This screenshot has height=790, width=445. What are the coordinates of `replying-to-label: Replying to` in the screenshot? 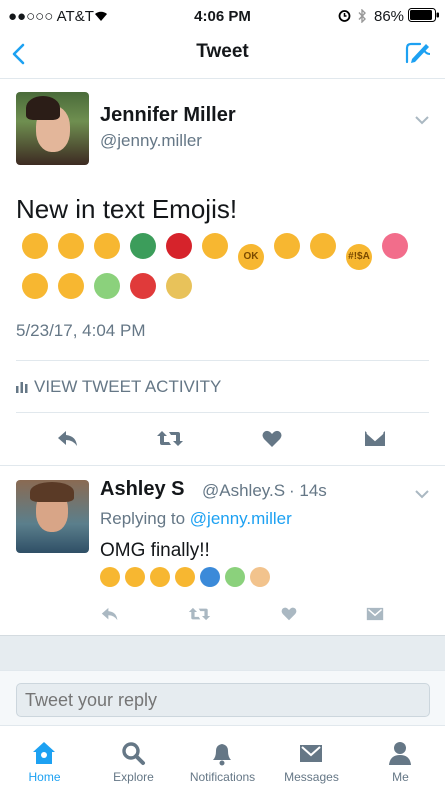 It's located at (145, 518).